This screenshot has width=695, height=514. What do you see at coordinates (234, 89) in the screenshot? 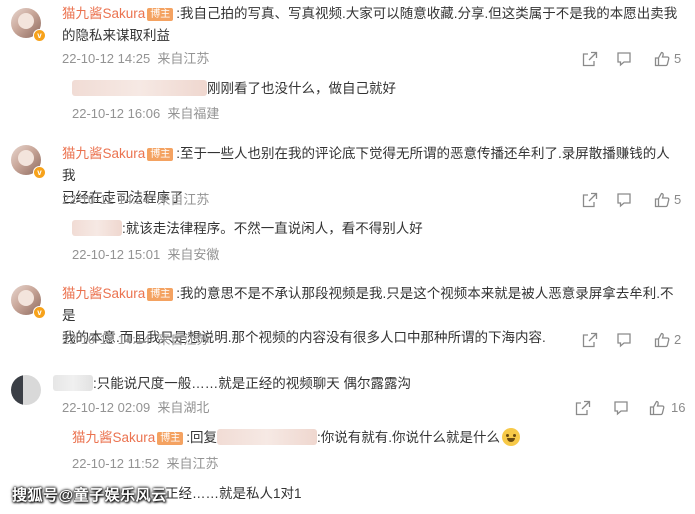
I see `reply-text: 刚刚看了也没什么，做自己就好` at bounding box center [234, 89].